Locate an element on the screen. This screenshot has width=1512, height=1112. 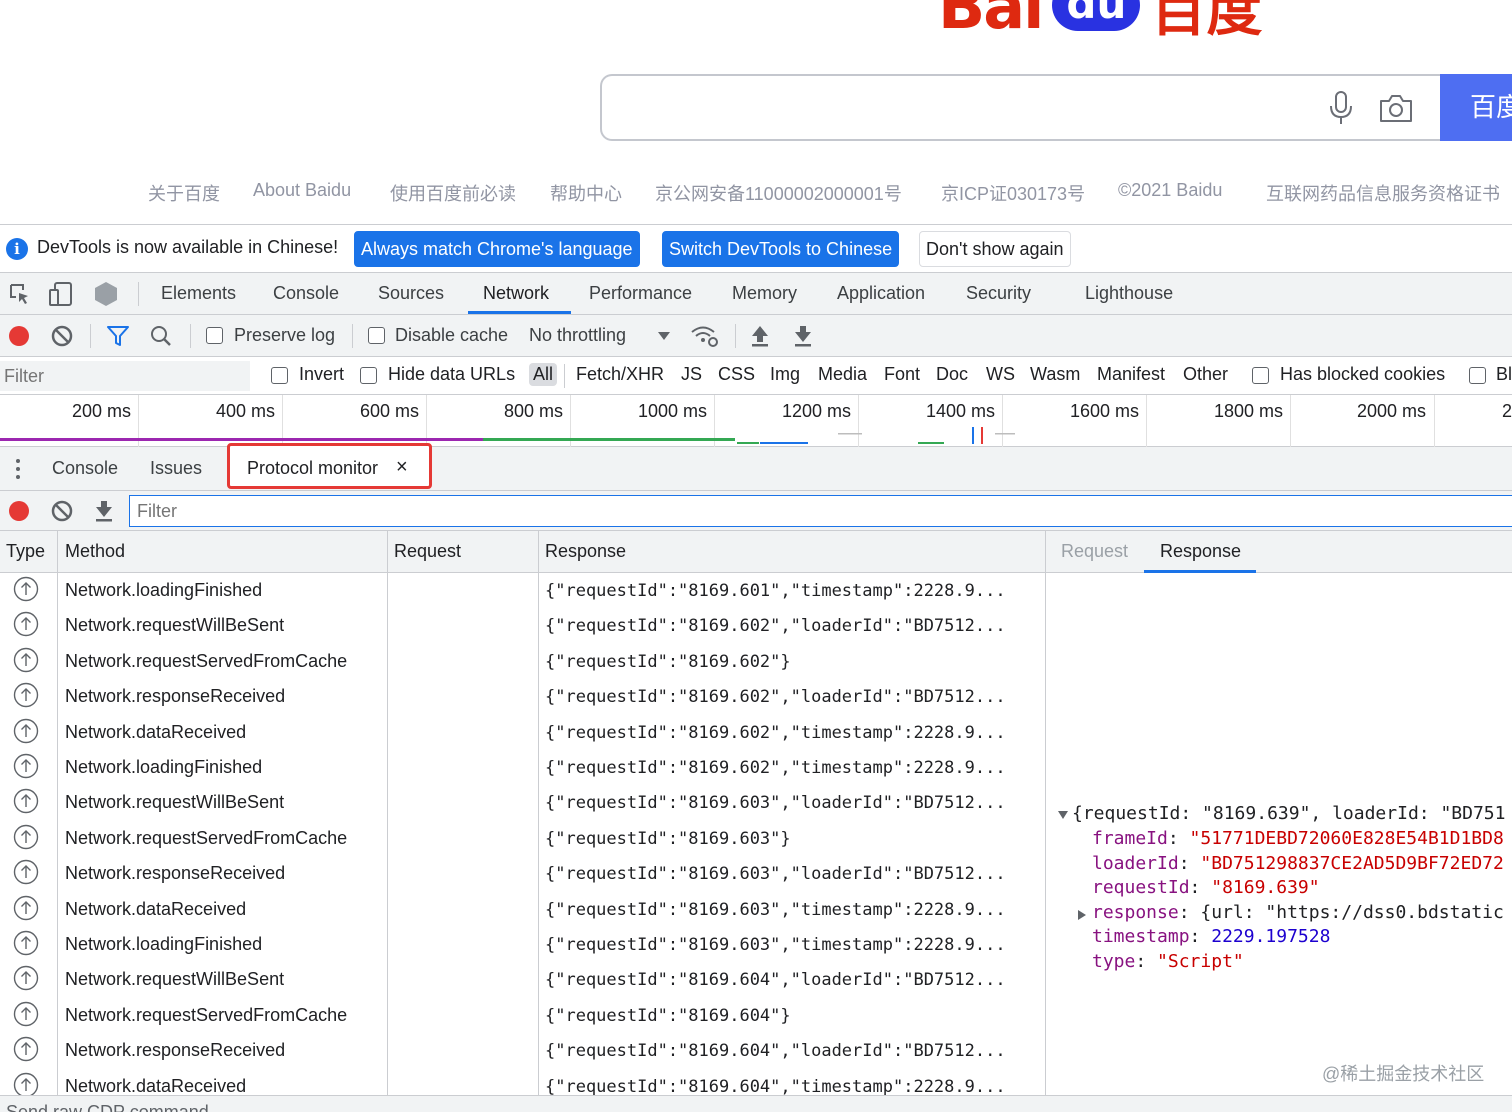
tab-elements: Elements is located at coordinates (198, 293).